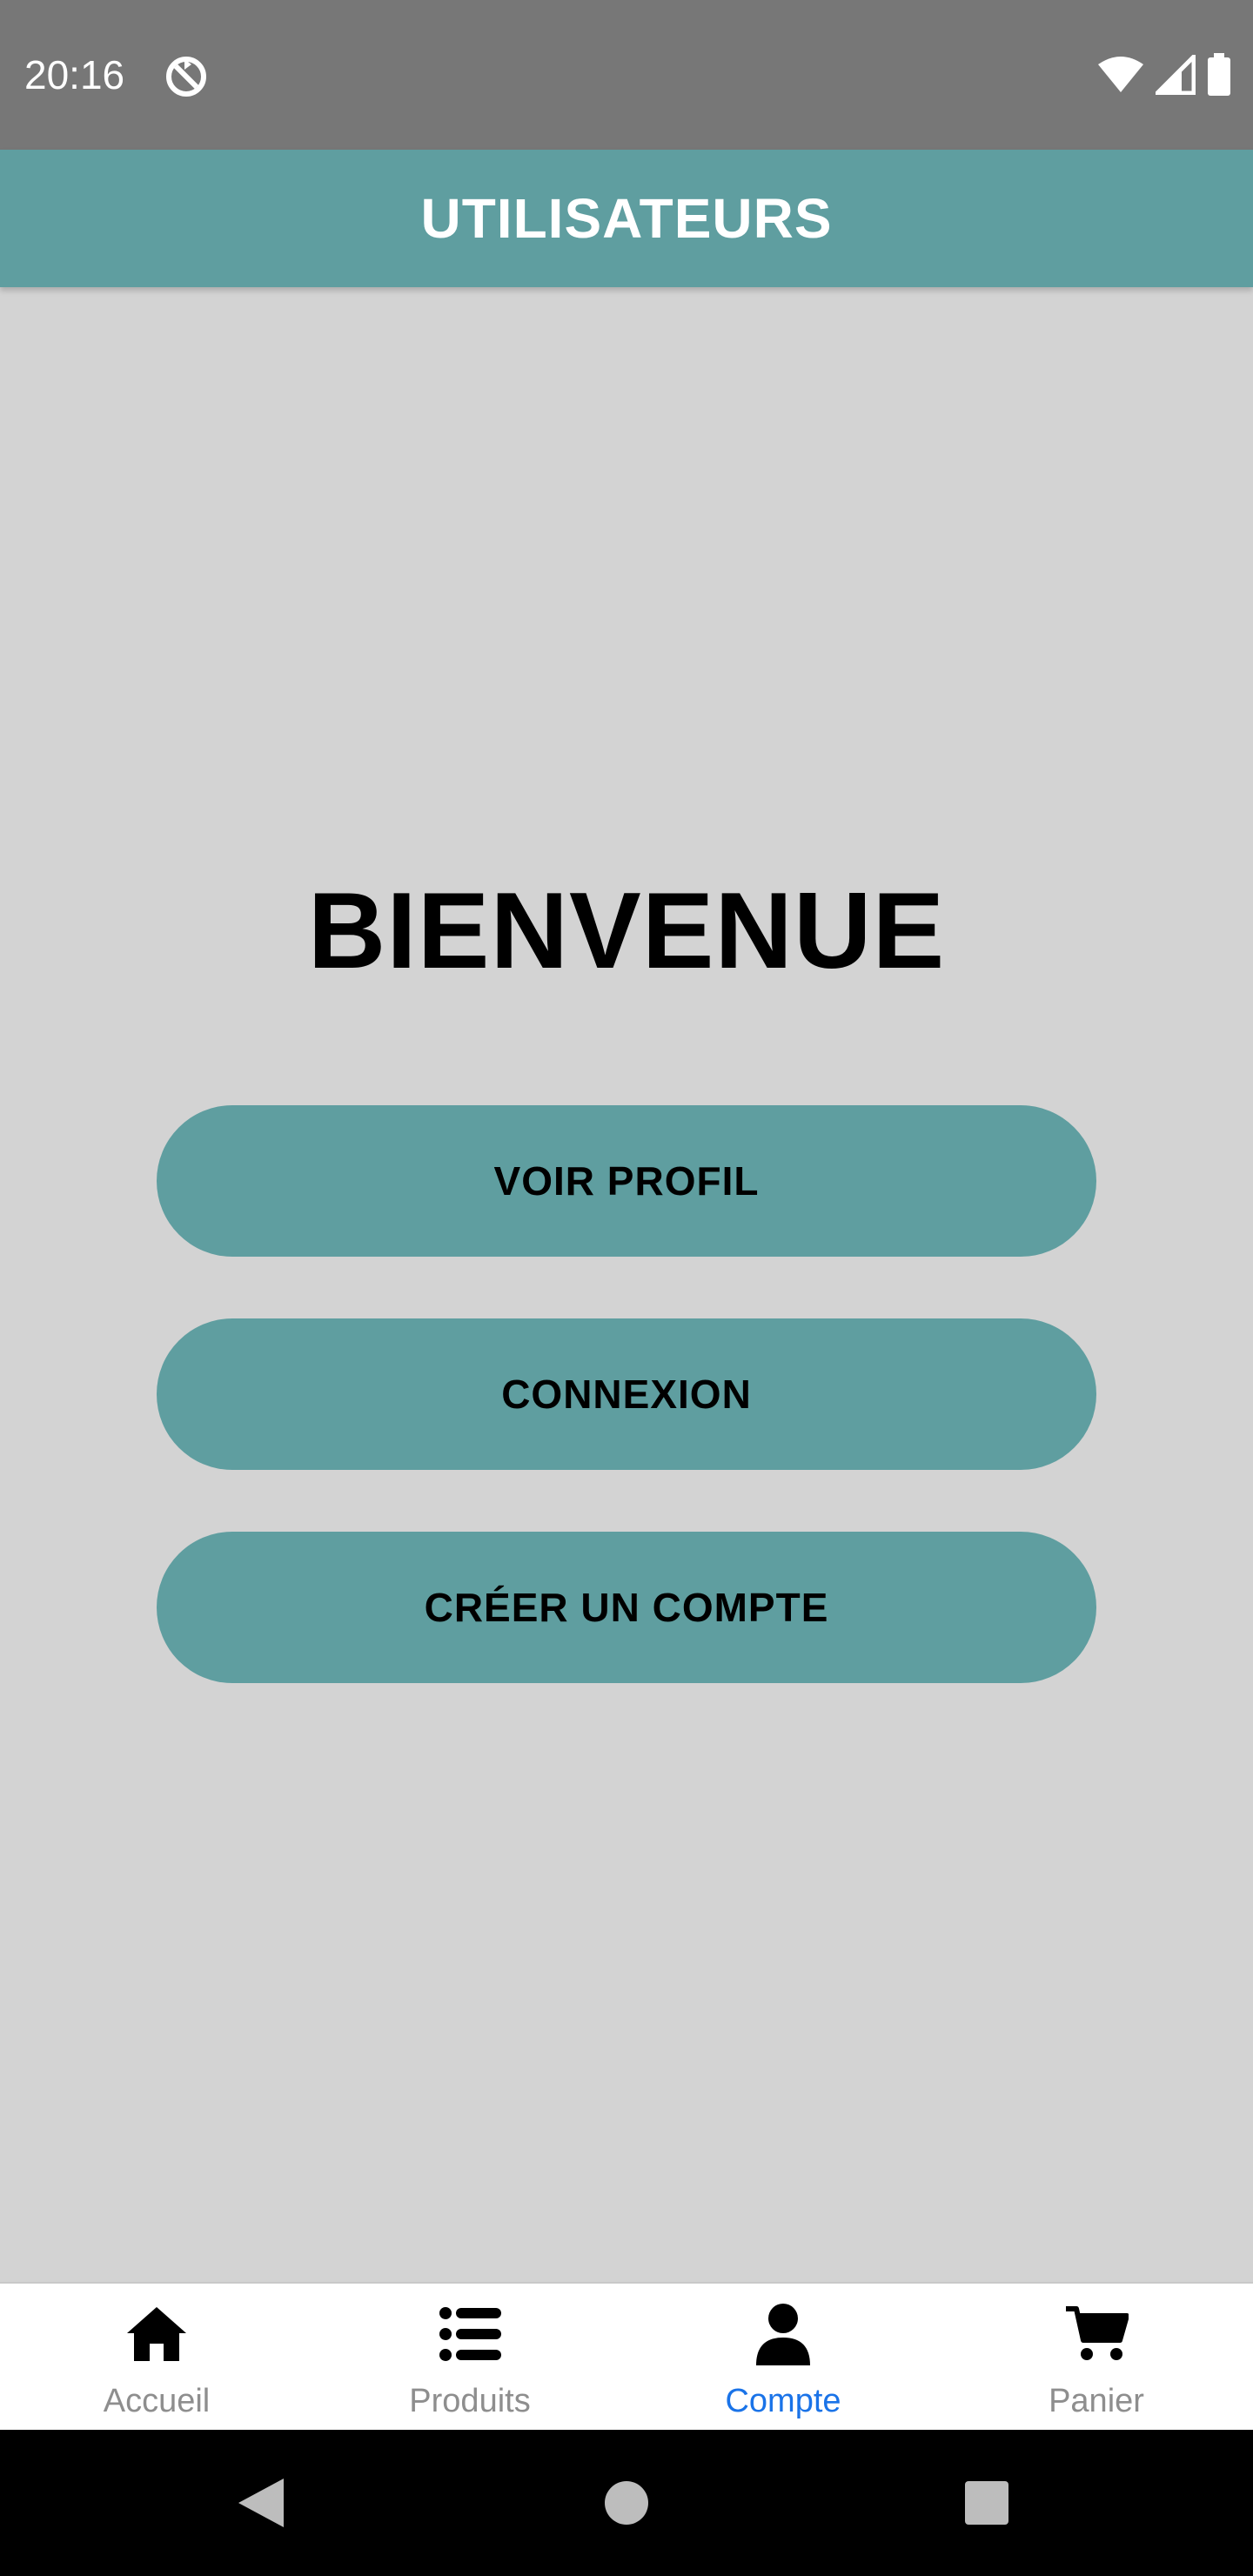 This screenshot has height=2576, width=1253. I want to click on cellular-signal-icon, so click(1173, 74).